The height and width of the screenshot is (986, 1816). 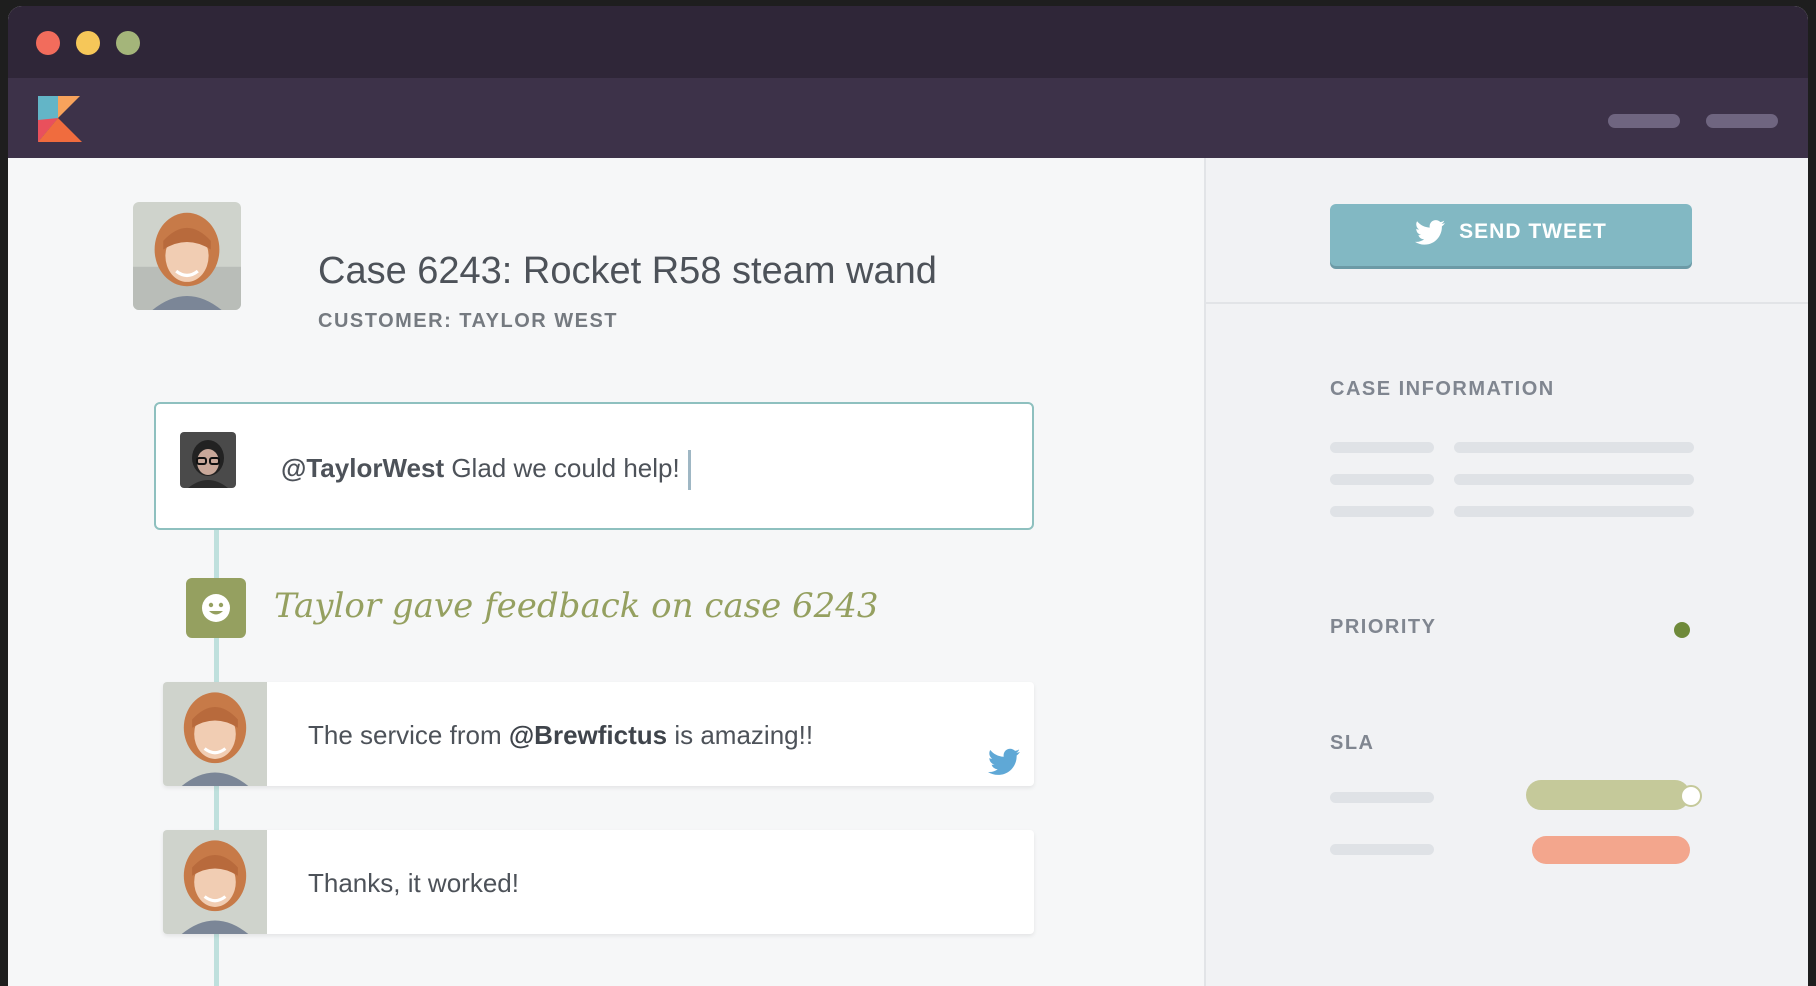 I want to click on customer-name-label: CUSTOMER: TAYLOR WEST, so click(x=468, y=321).